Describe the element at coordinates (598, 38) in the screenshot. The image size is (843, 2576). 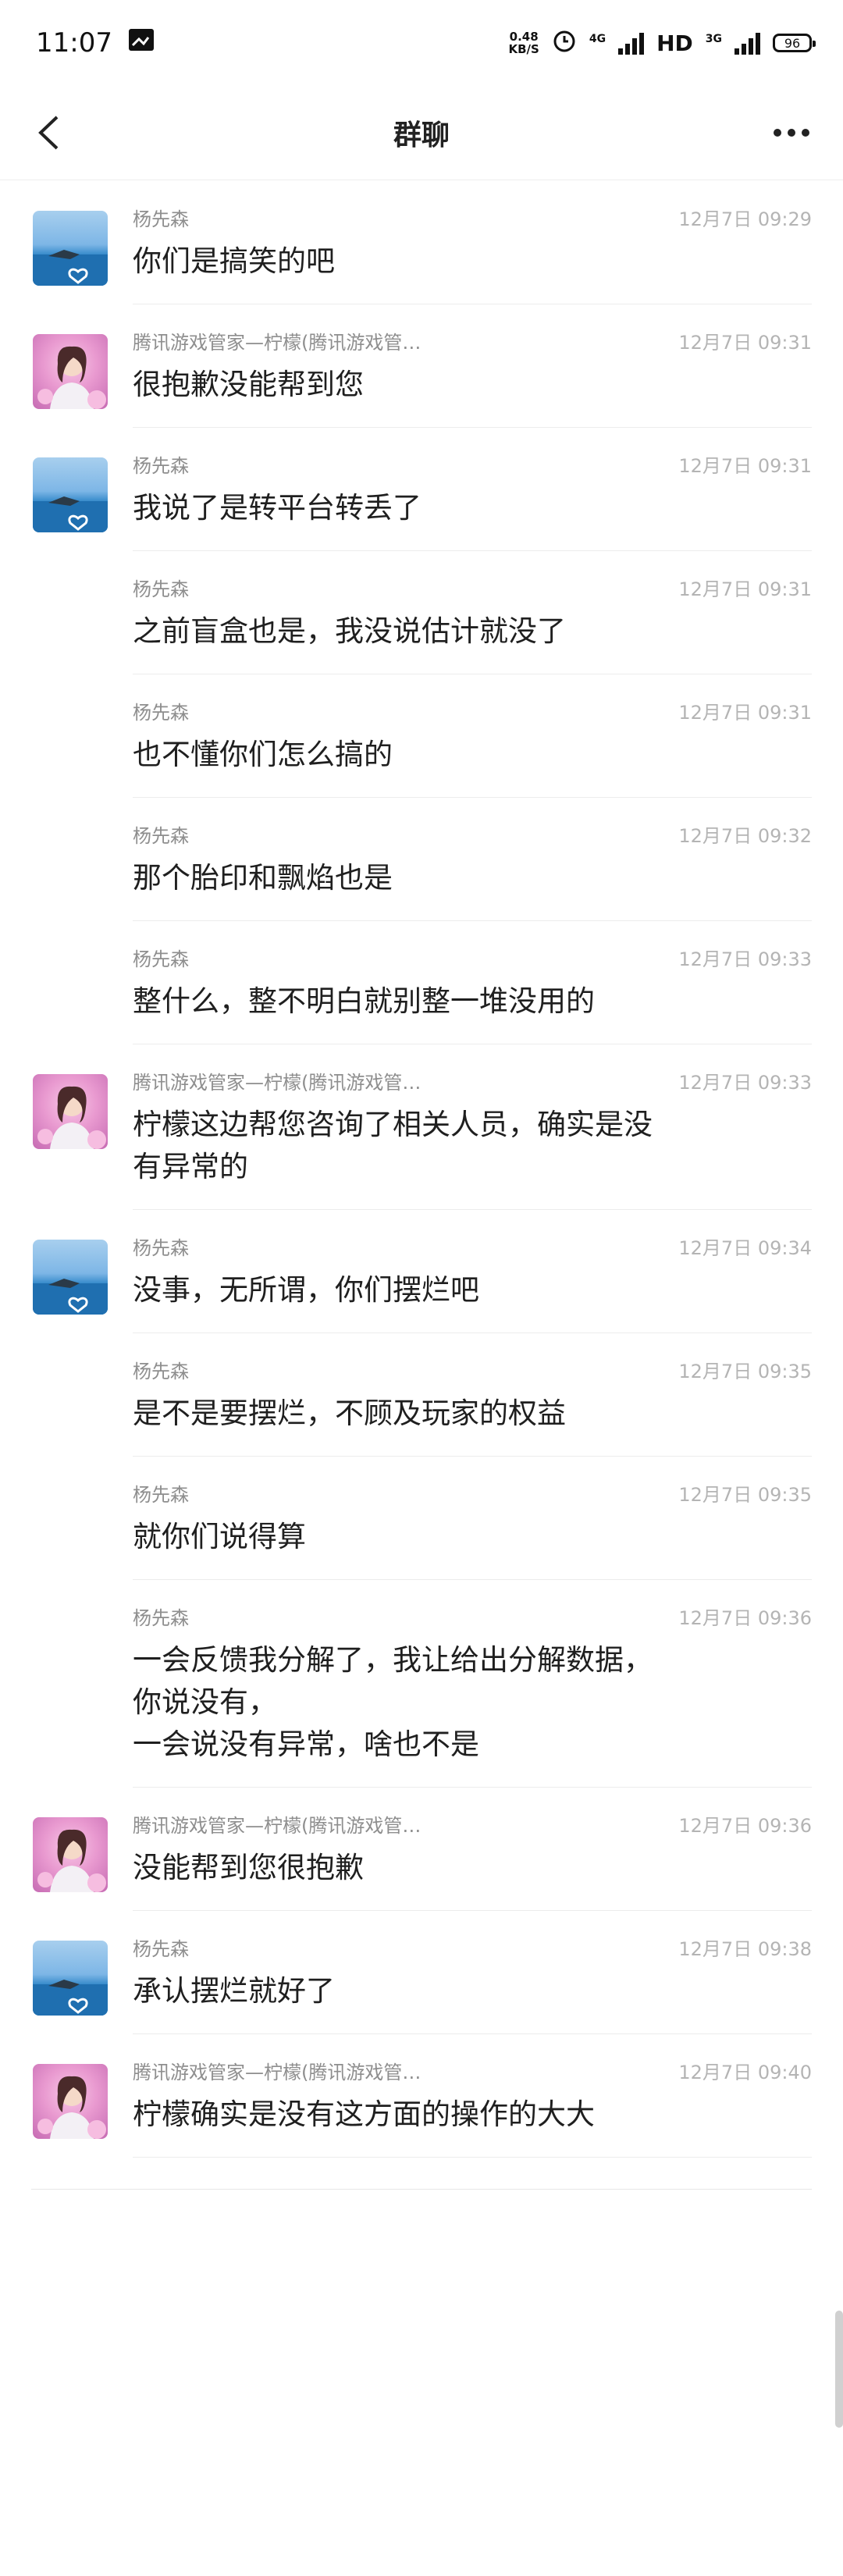
I see `network-type-4g: 4G` at that location.